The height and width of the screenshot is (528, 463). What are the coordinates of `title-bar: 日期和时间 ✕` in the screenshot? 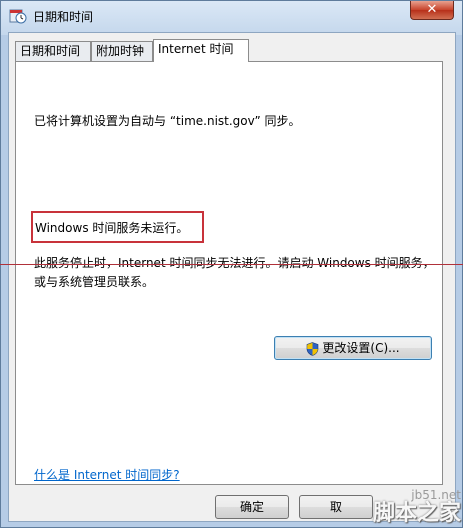 It's located at (231, 16).